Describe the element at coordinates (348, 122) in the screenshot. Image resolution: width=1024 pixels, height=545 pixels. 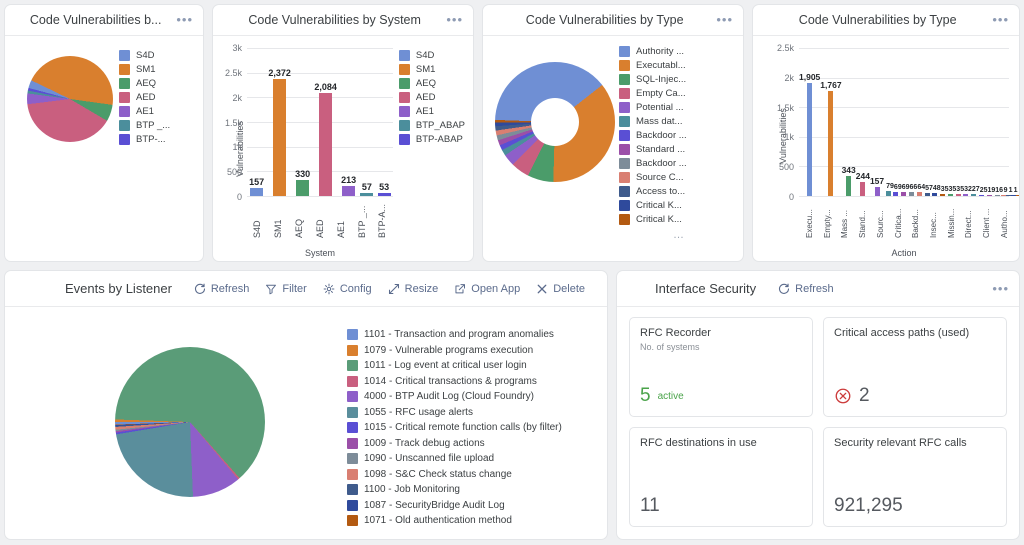
I see `bar-column: 213` at that location.